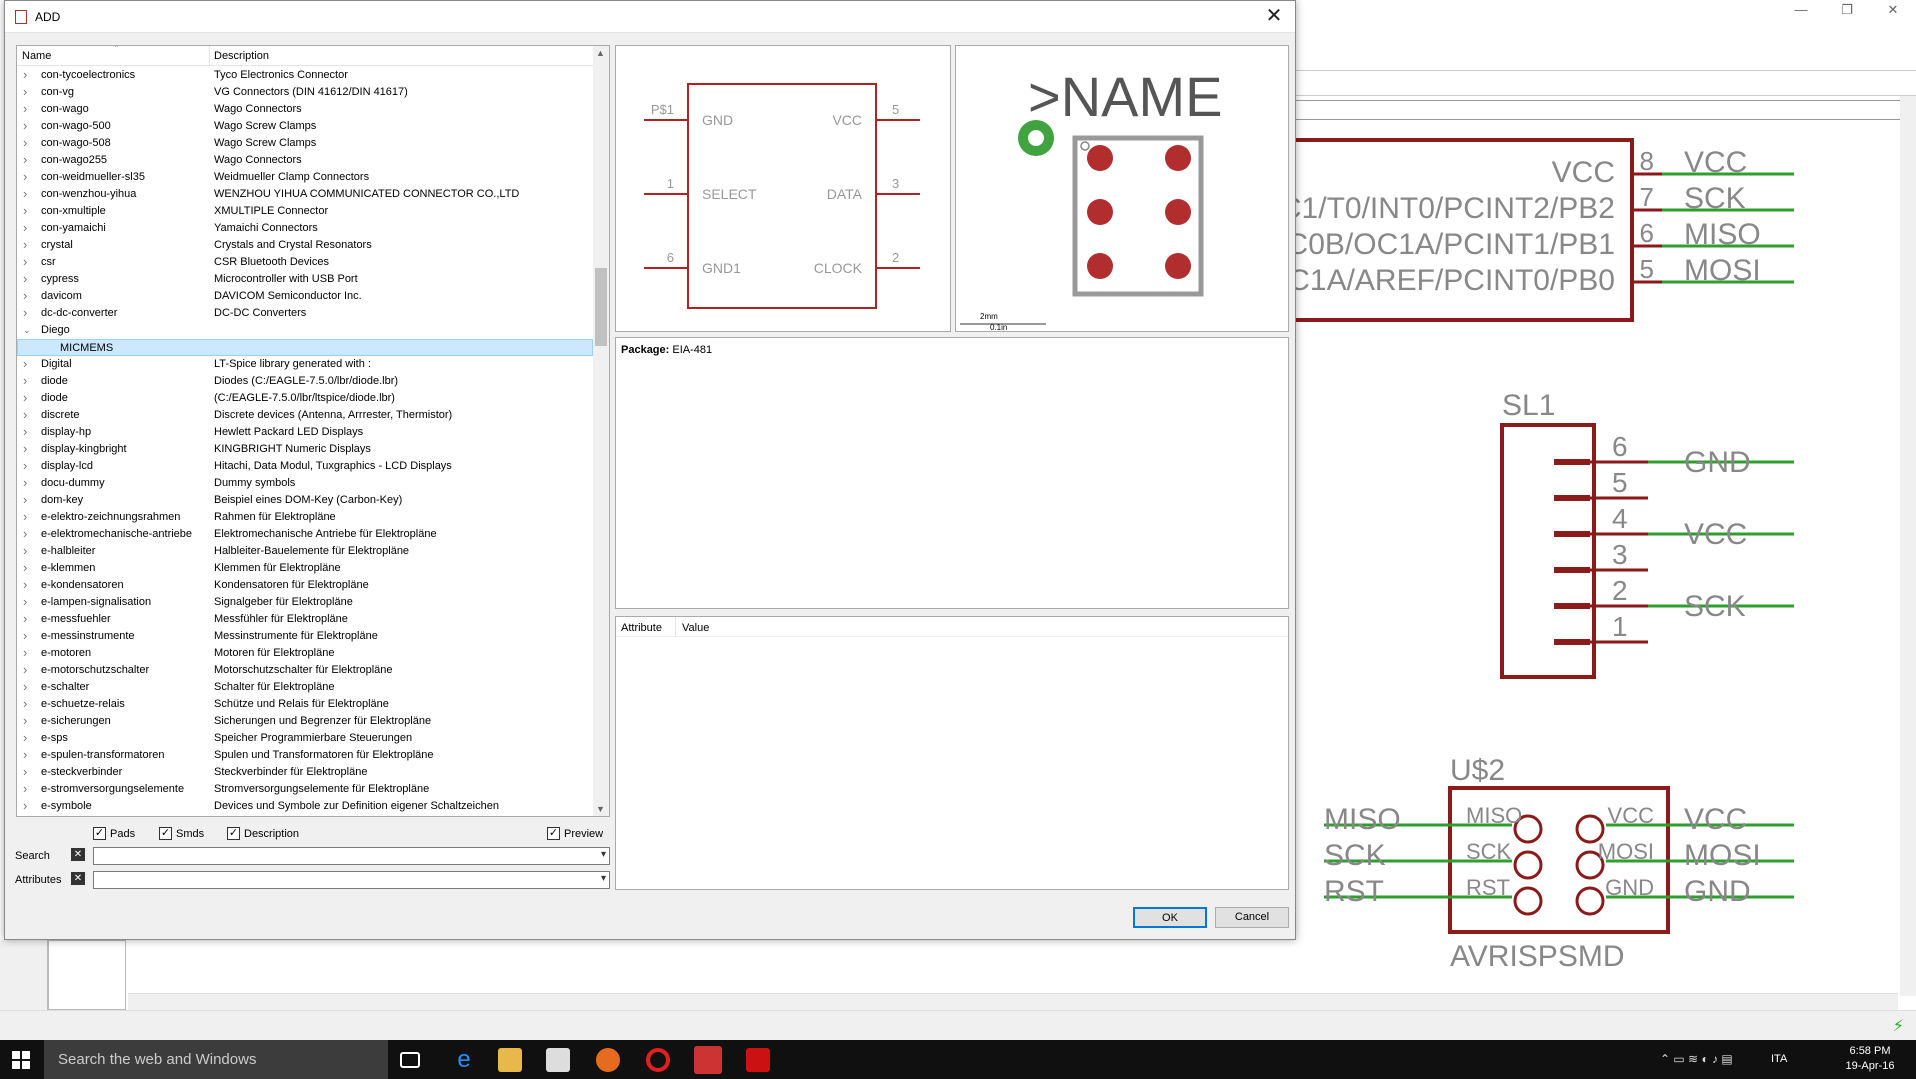 The image size is (1916, 1079). I want to click on tray-icons: ⌃ ▭ ≋ ◐ ♪ ▤, so click(1696, 1059).